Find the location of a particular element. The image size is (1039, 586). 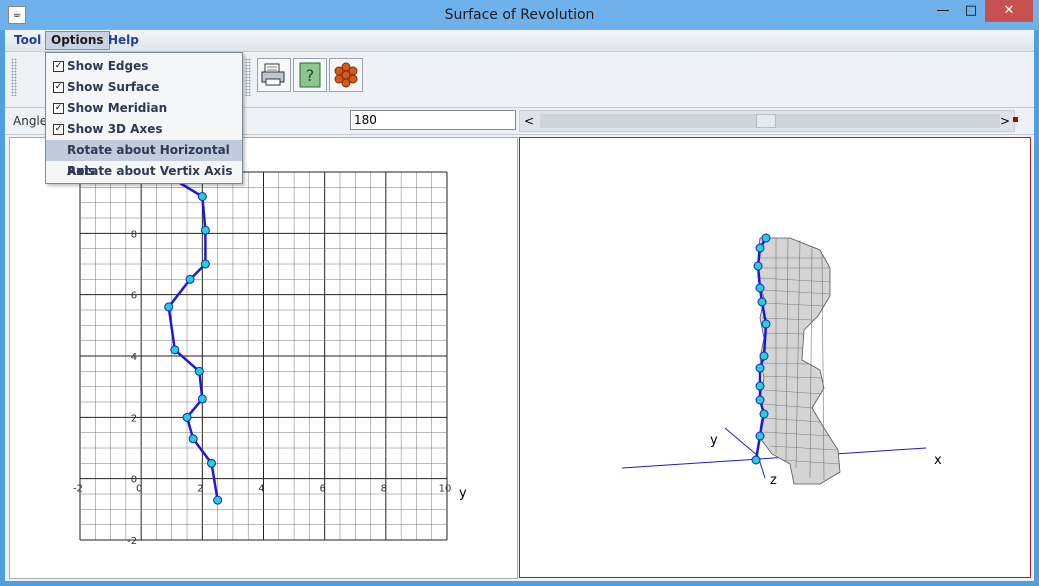

y-tick-label: 4 is located at coordinates (134, 357).